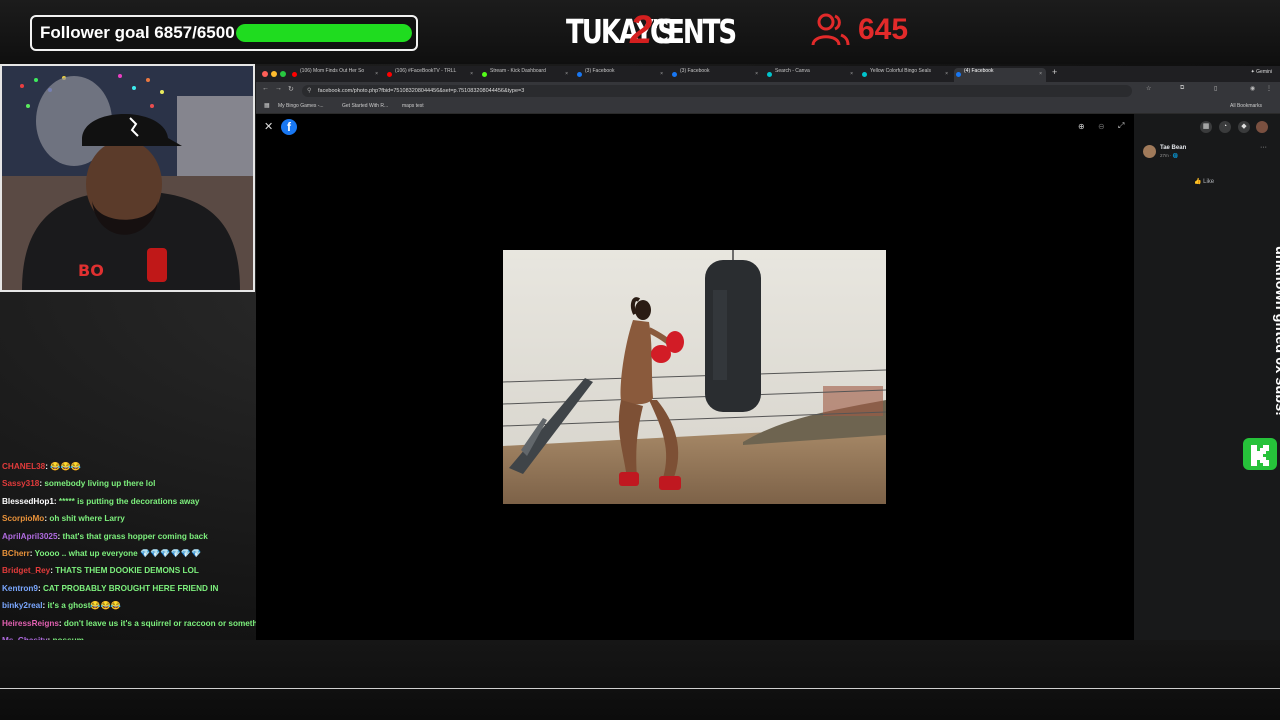 The height and width of the screenshot is (720, 1280). I want to click on chat-text: it's a ghost😂😂😂, so click(84, 606).